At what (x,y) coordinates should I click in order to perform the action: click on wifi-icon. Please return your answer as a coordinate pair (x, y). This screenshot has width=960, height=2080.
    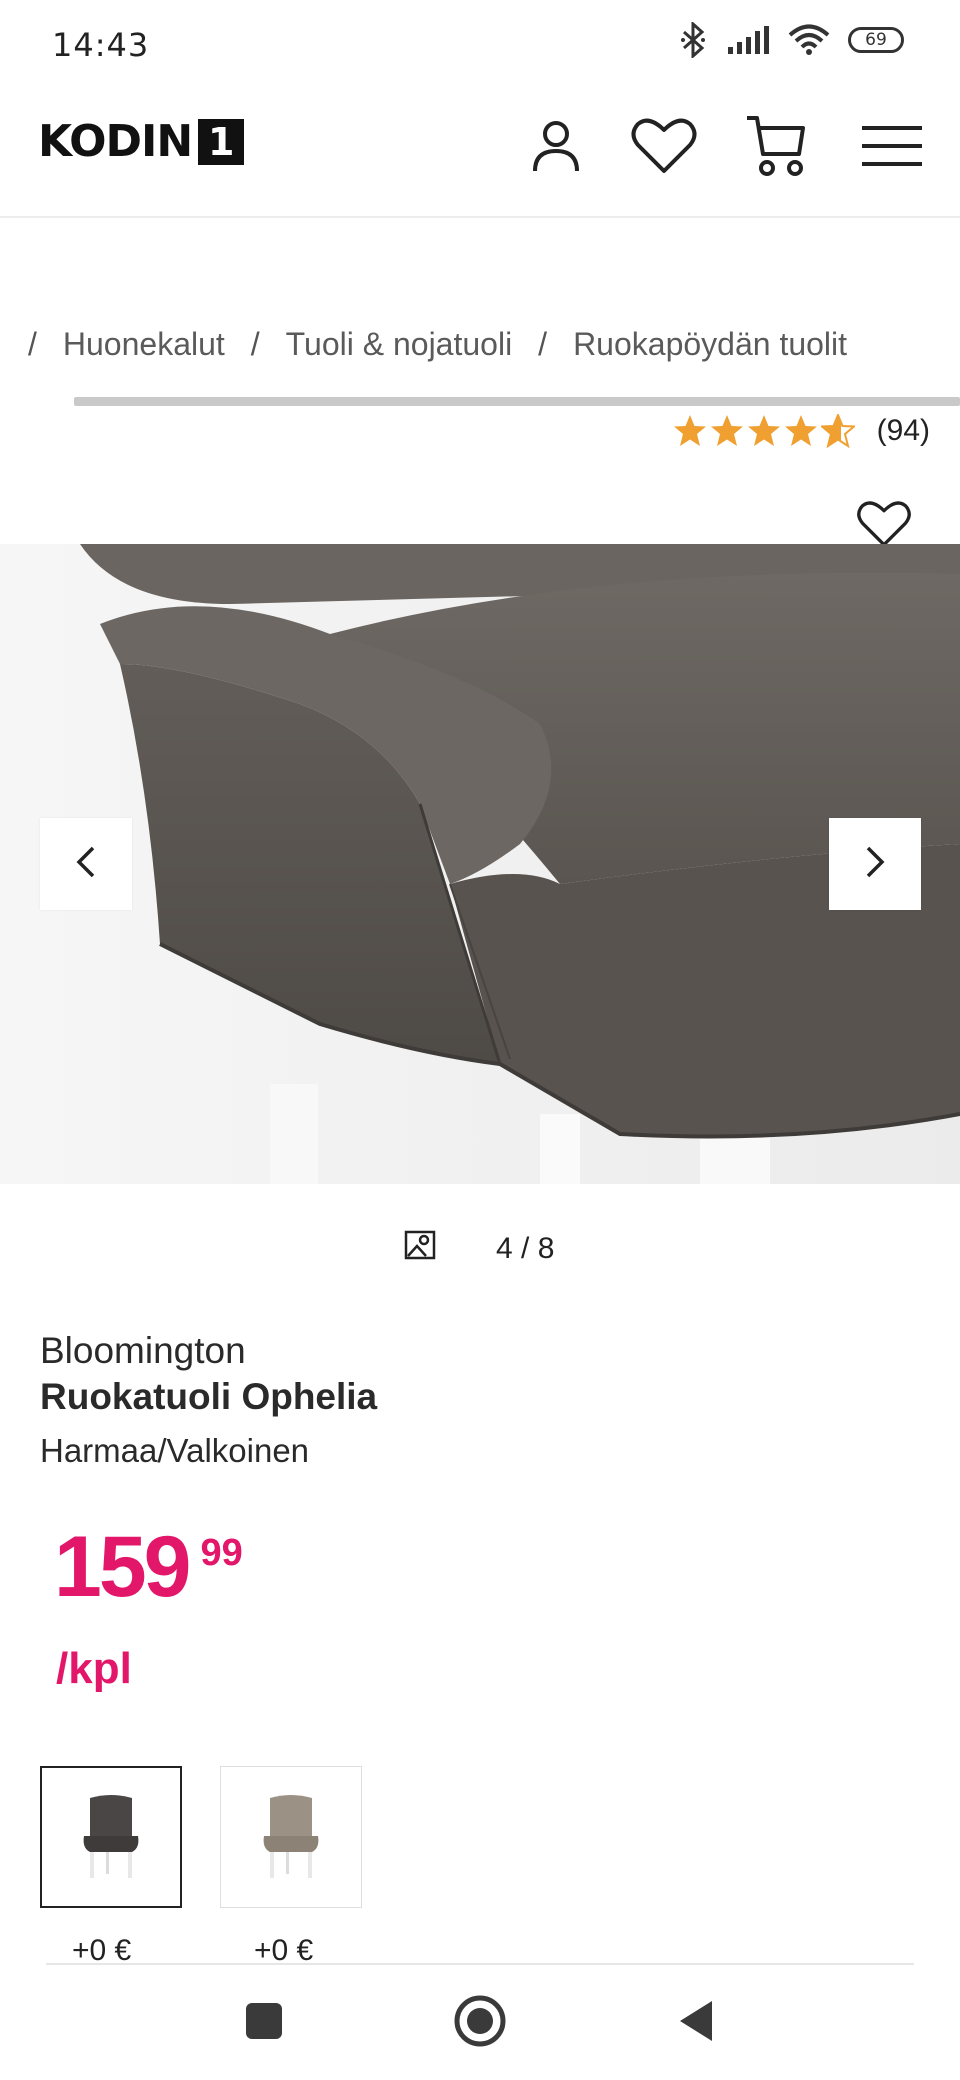
    Looking at the image, I should click on (809, 40).